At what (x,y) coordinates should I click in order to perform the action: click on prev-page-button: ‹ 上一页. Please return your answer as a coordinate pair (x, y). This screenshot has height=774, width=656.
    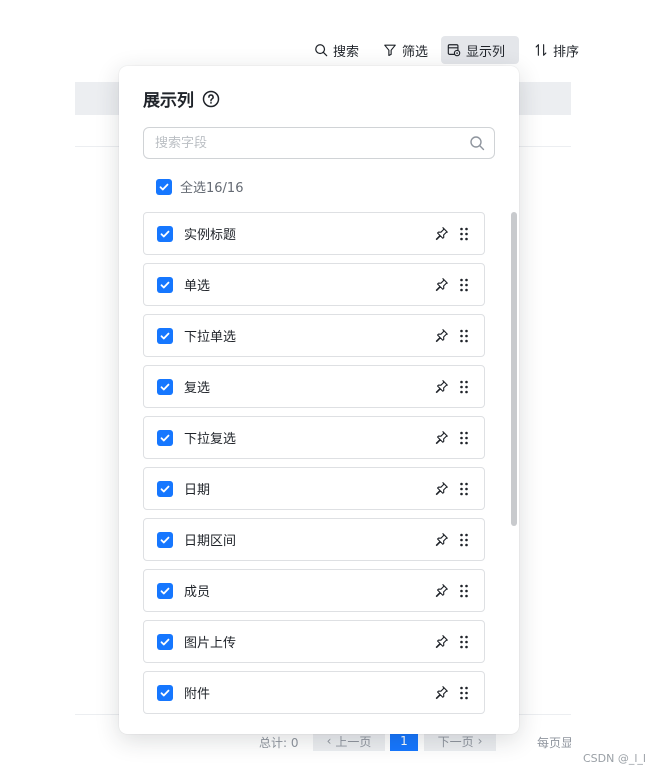
    Looking at the image, I should click on (349, 741).